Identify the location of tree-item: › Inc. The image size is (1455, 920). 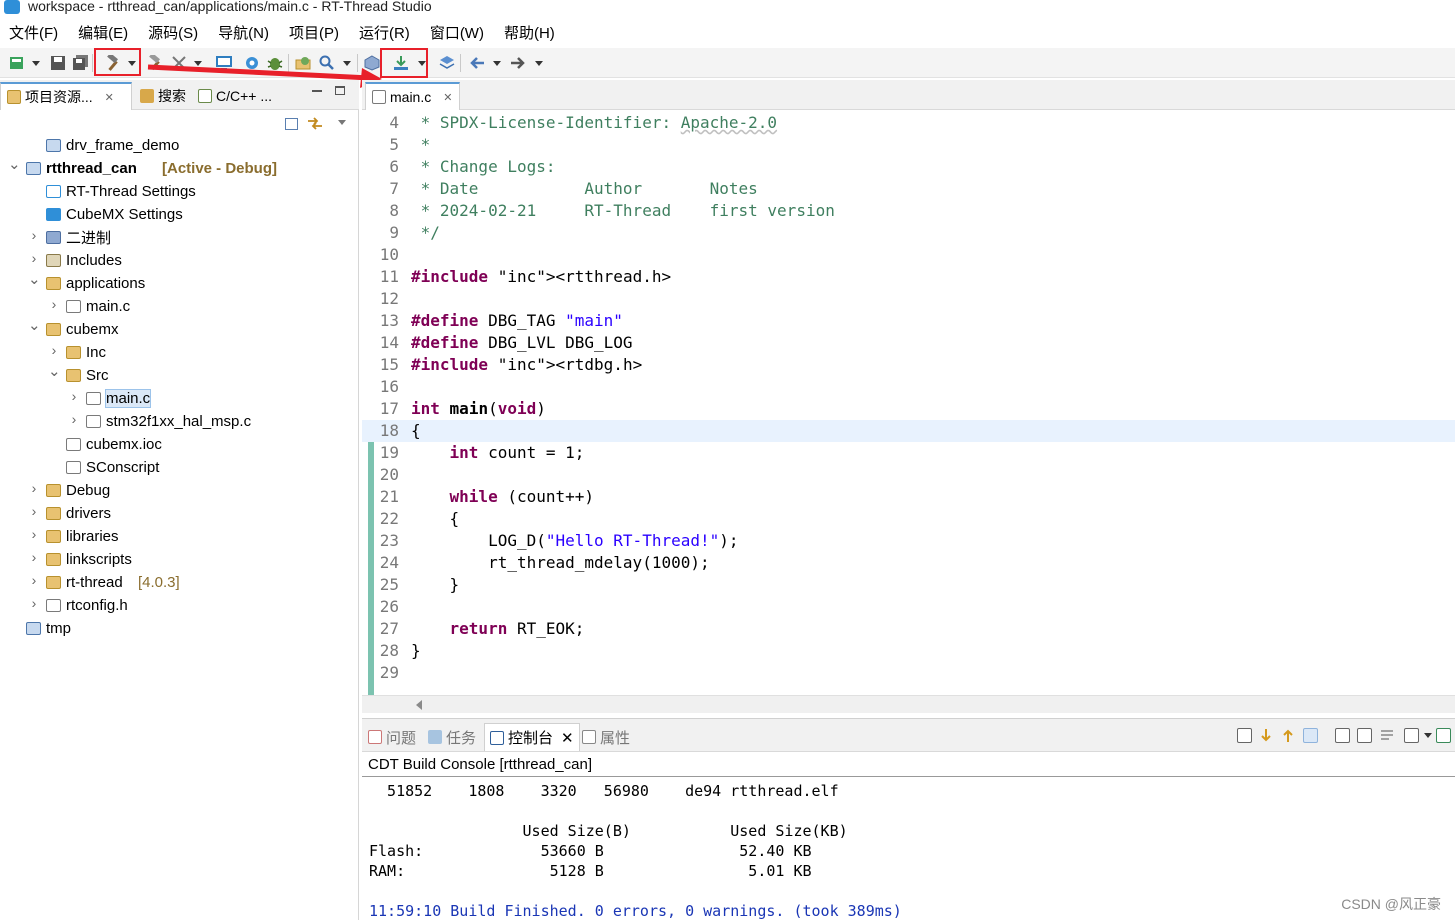
(179, 352).